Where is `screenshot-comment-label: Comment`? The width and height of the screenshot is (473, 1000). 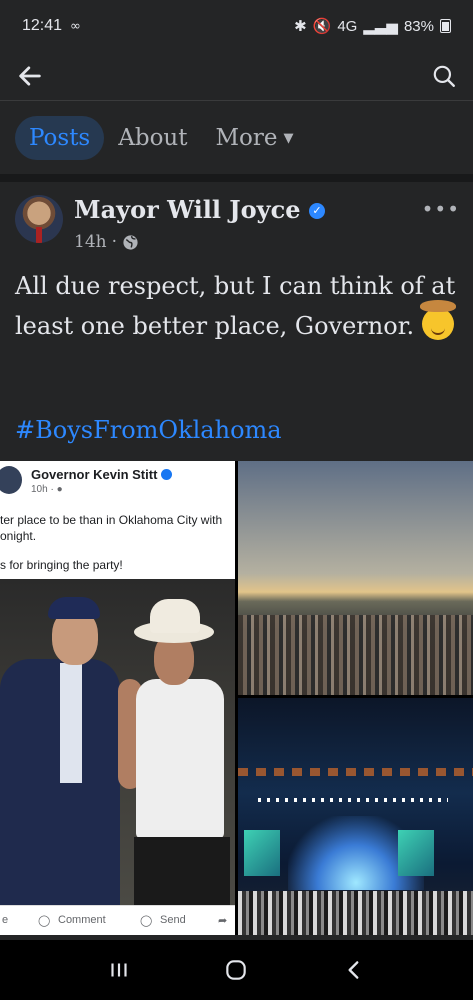 screenshot-comment-label: Comment is located at coordinates (82, 920).